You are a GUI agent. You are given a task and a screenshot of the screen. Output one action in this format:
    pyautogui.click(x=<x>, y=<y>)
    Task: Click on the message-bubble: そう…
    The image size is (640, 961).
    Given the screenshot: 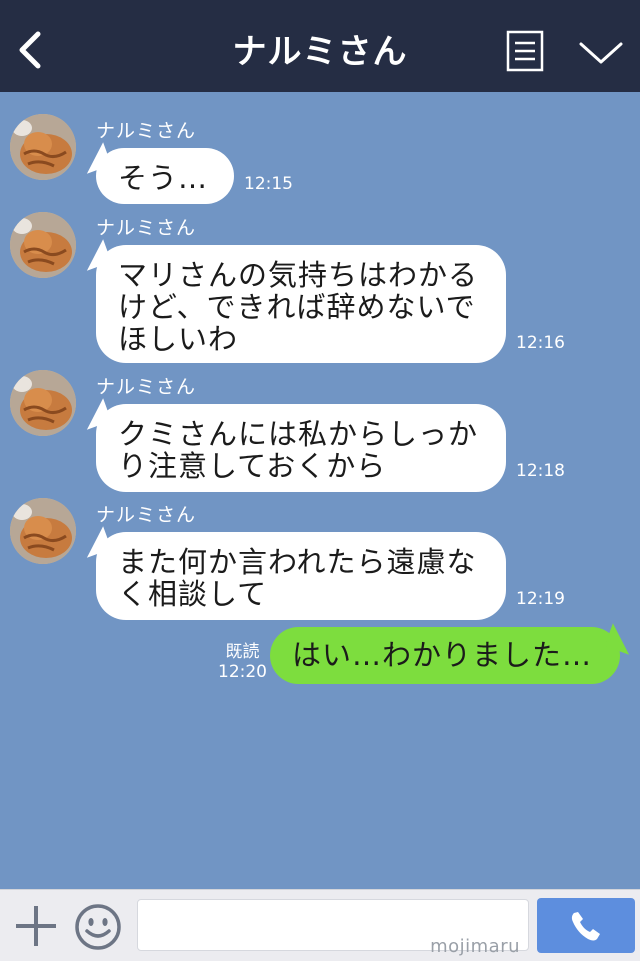 What is the action you would take?
    pyautogui.click(x=165, y=176)
    